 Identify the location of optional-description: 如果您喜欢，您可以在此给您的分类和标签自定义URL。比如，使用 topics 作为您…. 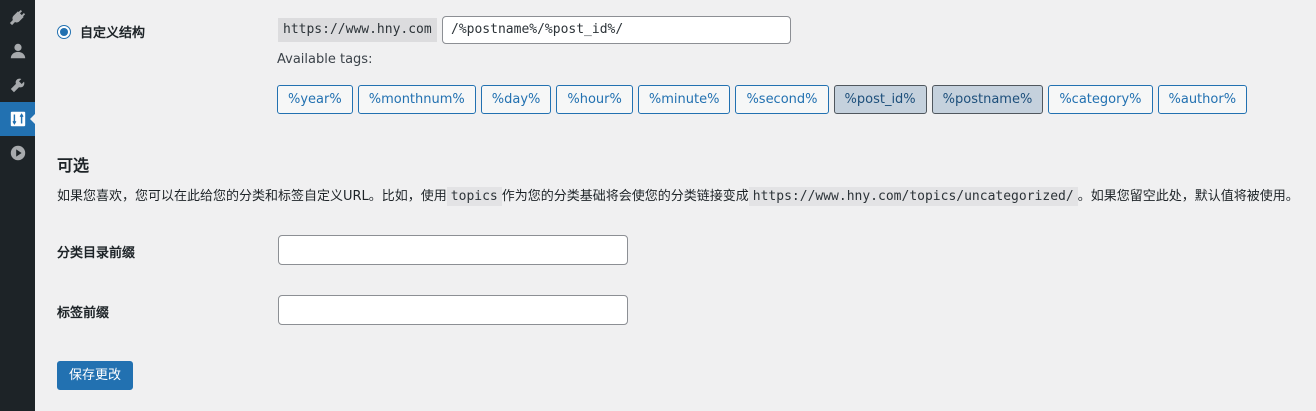
(678, 197).